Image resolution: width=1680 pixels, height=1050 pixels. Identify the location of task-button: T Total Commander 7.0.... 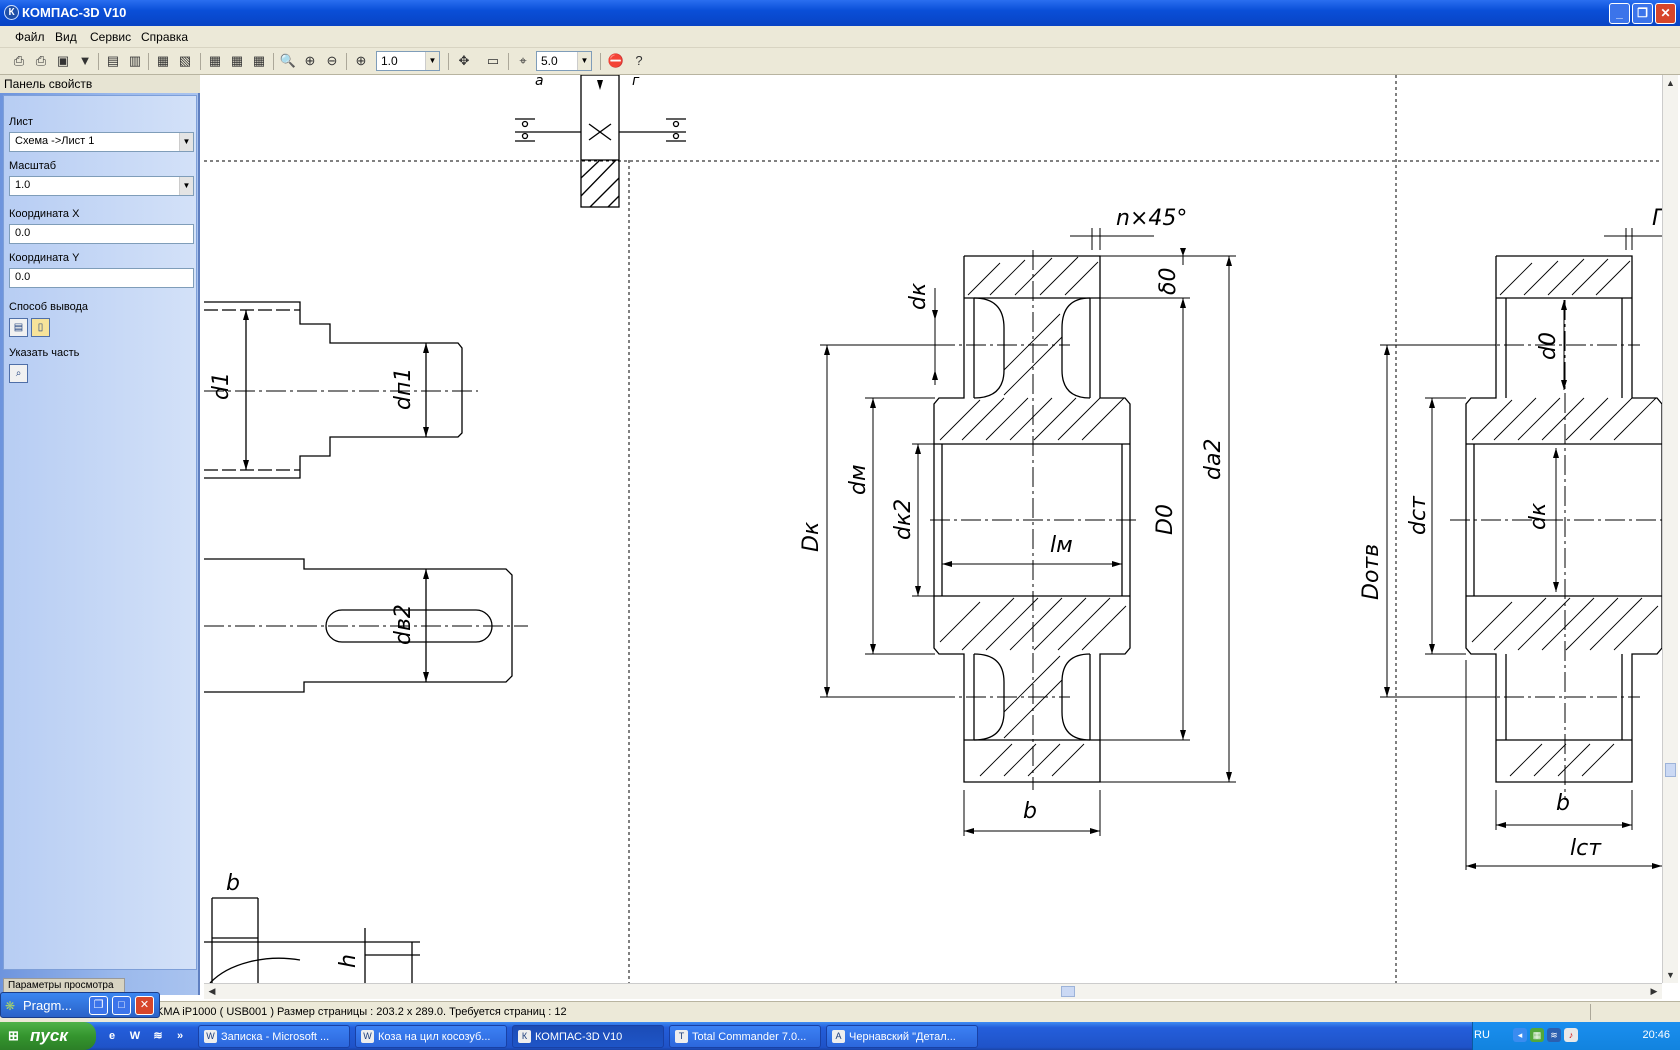
(745, 1036).